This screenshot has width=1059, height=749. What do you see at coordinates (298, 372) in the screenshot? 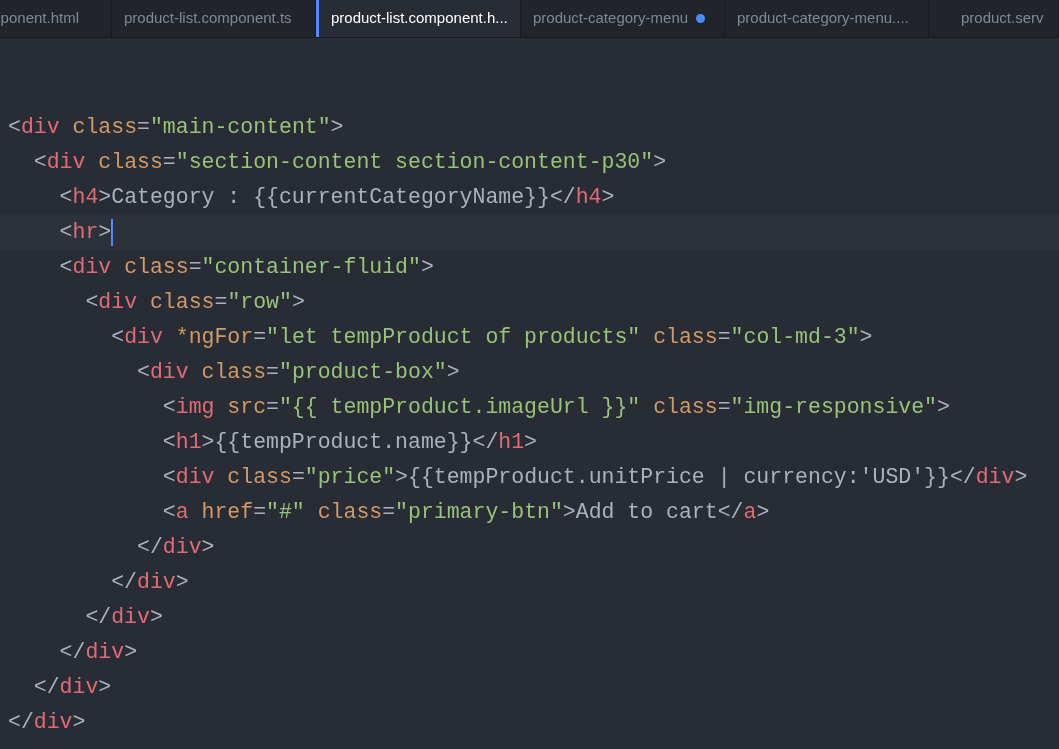
I see `code-line: <div class="product-box">` at bounding box center [298, 372].